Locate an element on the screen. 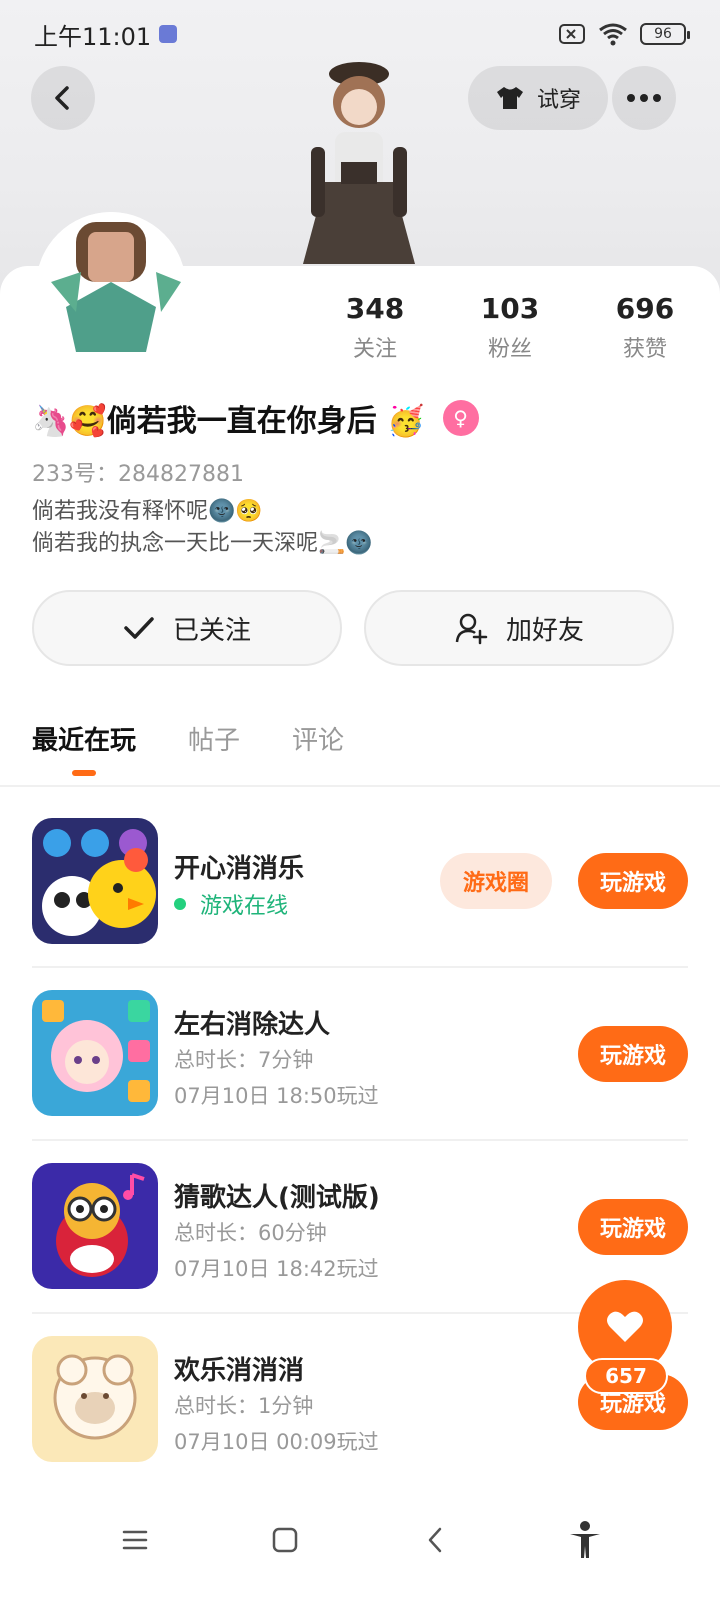  game-online-status: 游戏在线 is located at coordinates (231, 904).